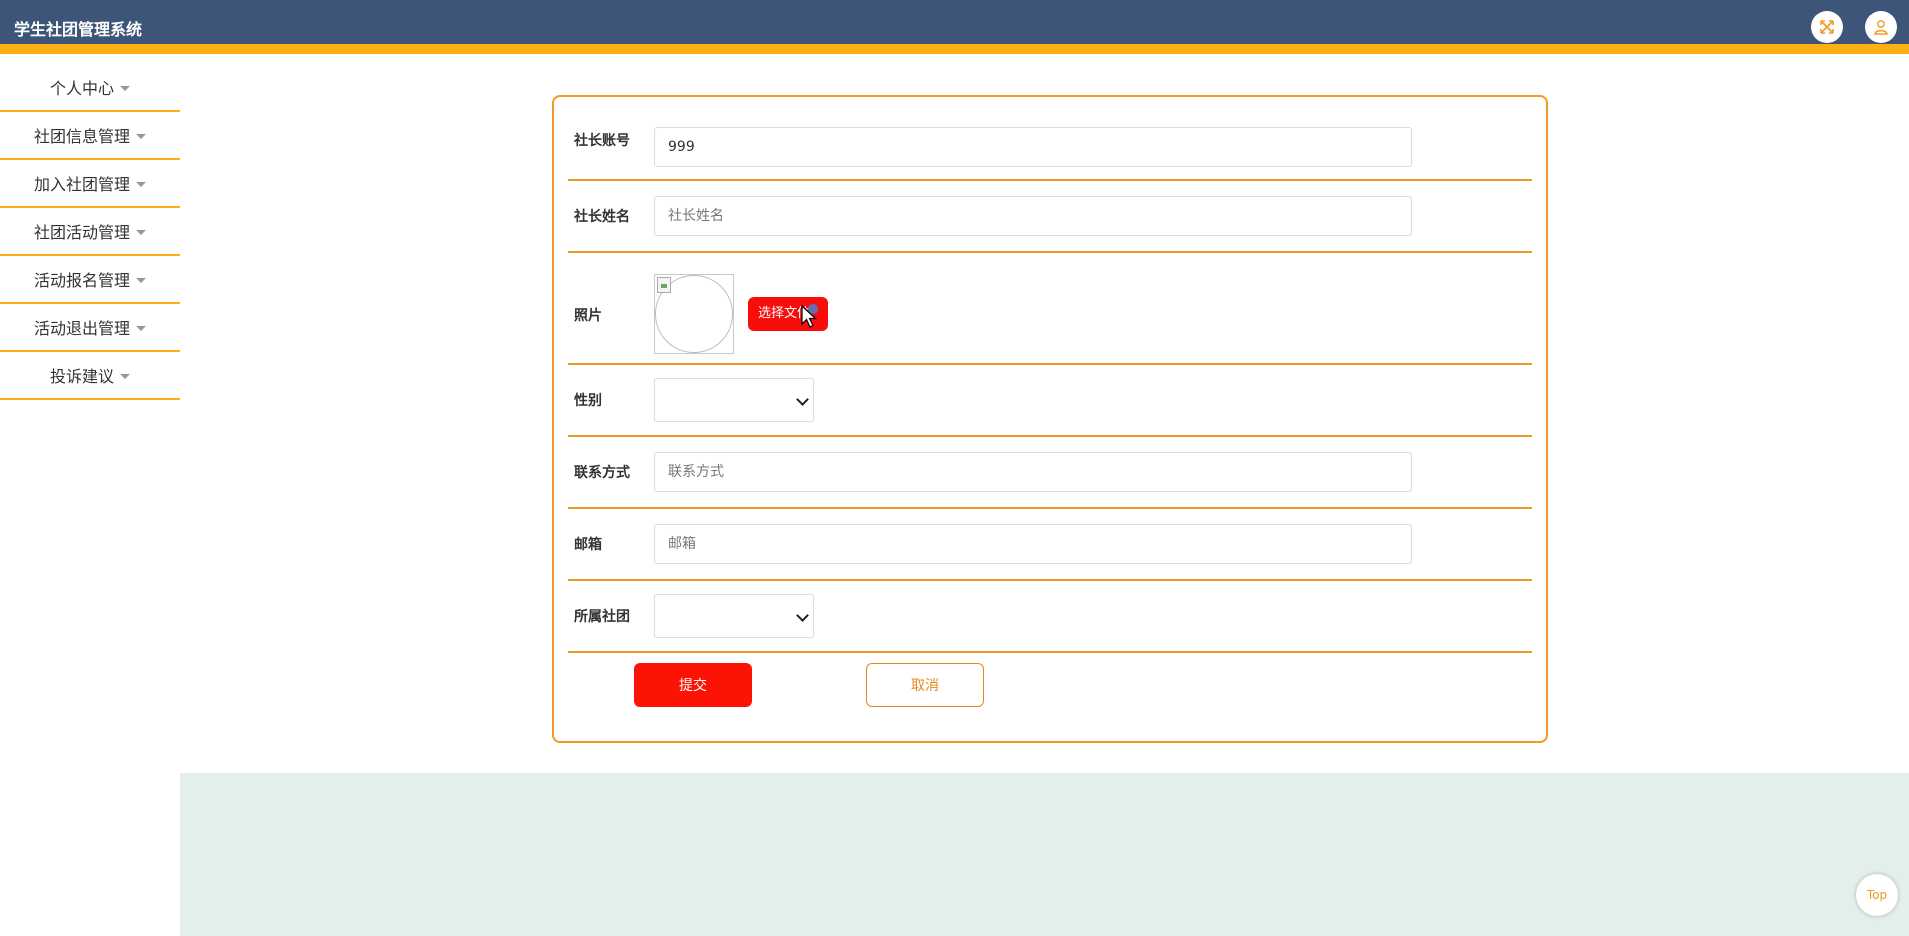  Describe the element at coordinates (1033, 472) in the screenshot. I see `contact-input` at that location.